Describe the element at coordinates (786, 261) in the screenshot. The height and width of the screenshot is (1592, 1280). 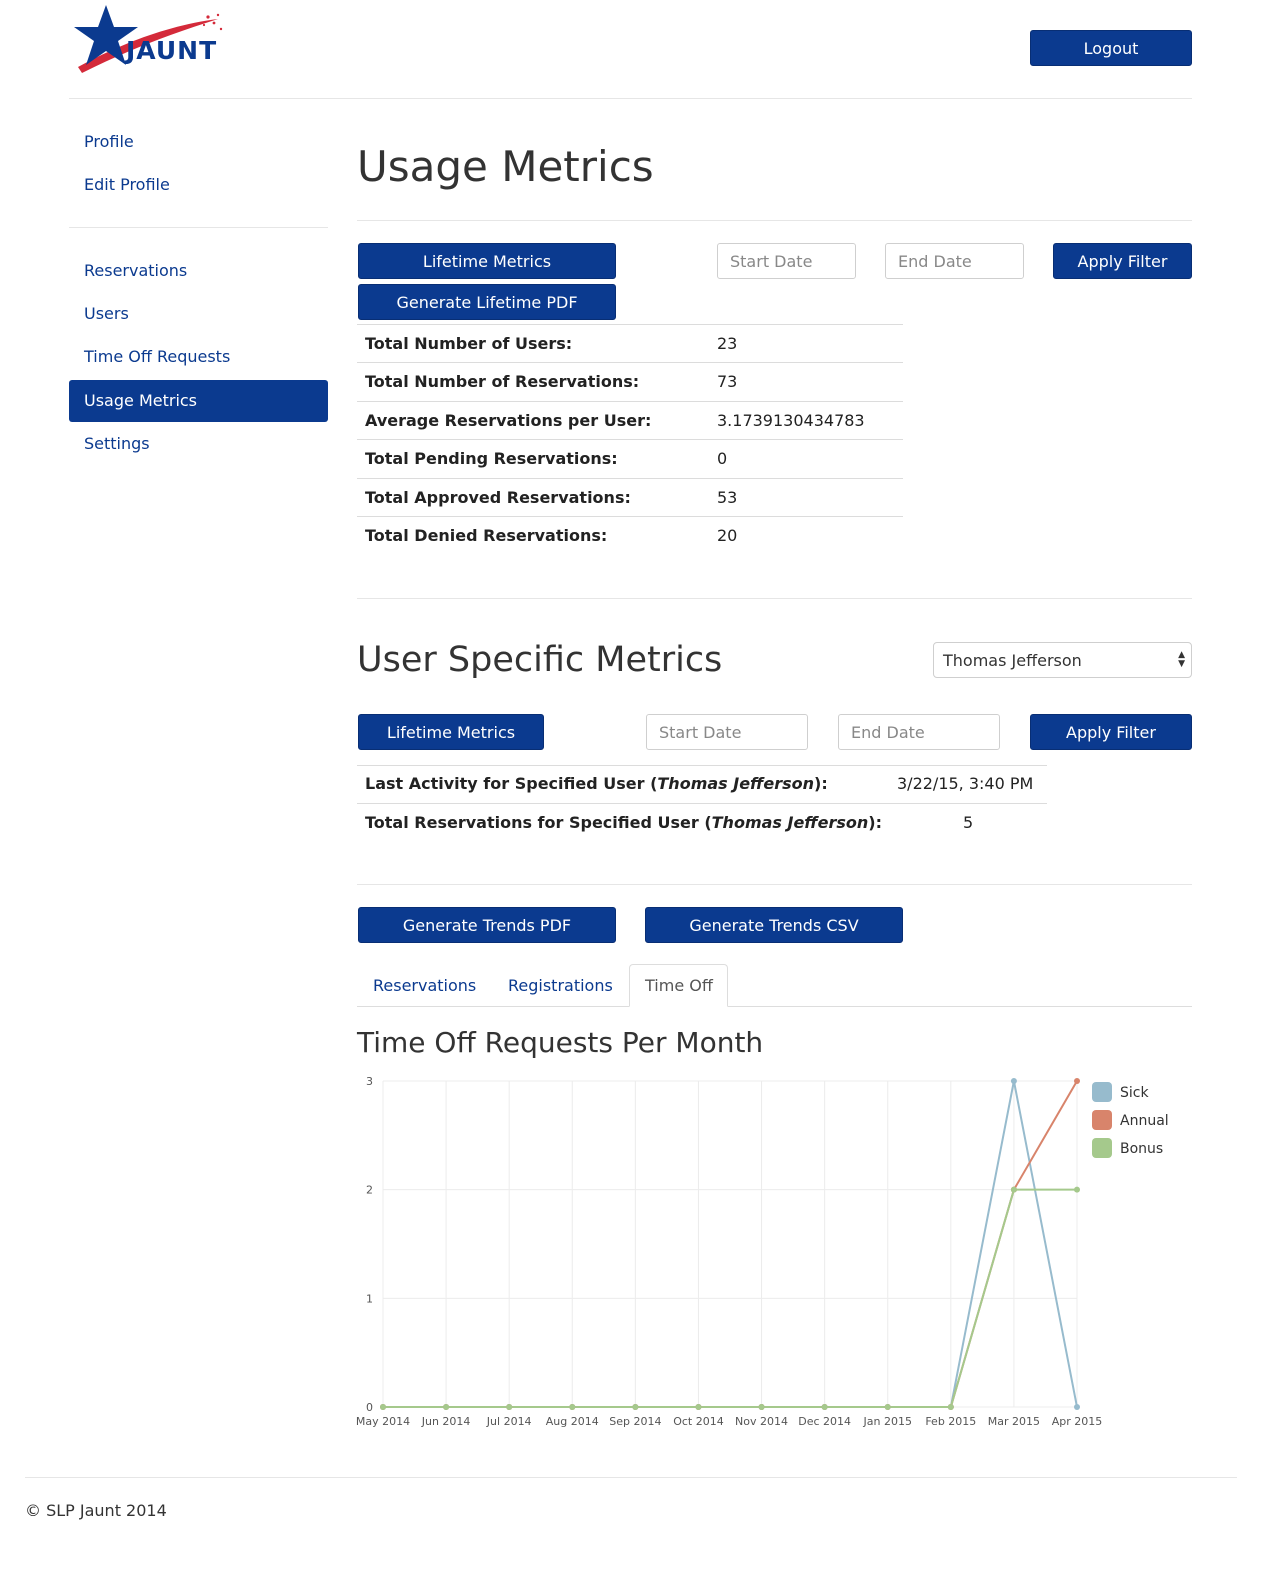
I see `start-date-input` at that location.